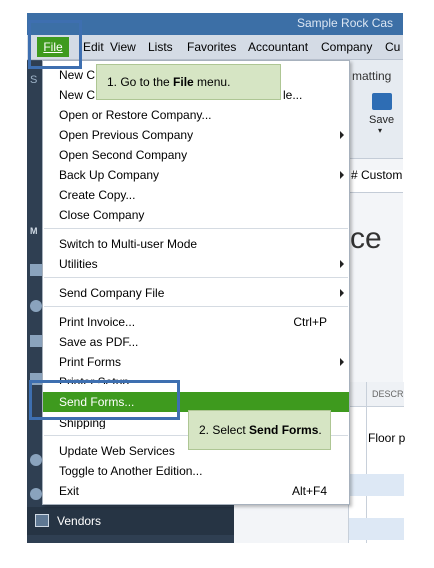 The height and width of the screenshot is (568, 434). I want to click on nav-vendors: Vendors, so click(130, 521).